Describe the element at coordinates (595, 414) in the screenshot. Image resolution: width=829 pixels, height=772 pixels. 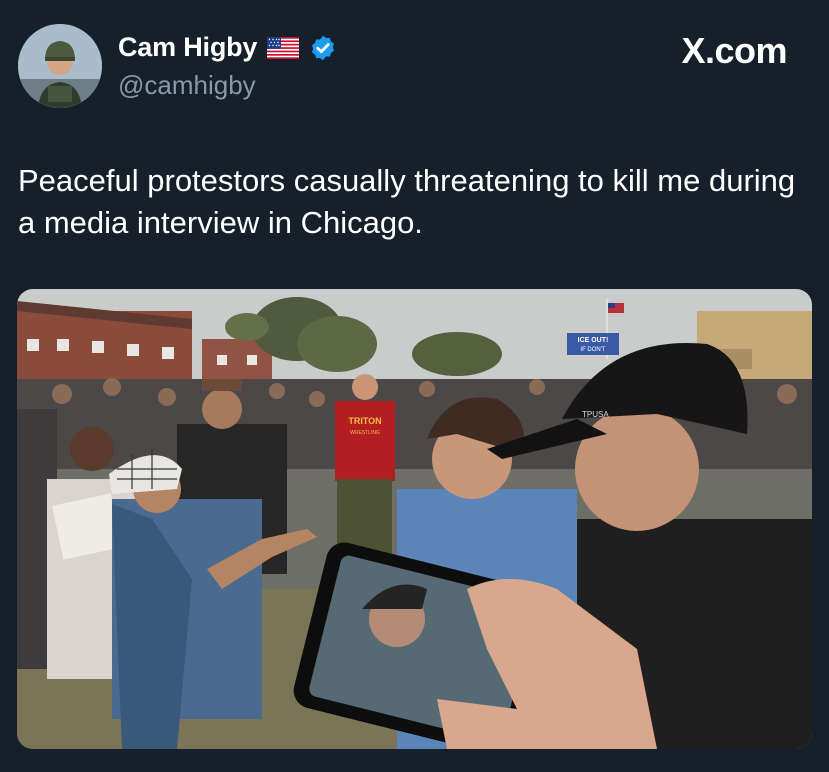
I see `svg-text: TPUSA` at that location.